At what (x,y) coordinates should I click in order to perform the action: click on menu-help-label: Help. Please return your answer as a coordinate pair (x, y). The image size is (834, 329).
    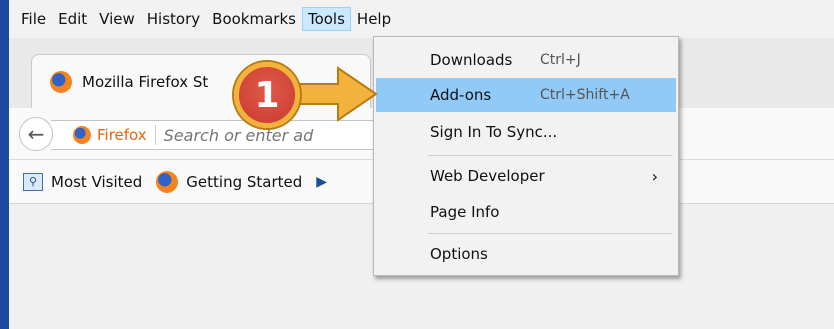
    Looking at the image, I should click on (374, 19).